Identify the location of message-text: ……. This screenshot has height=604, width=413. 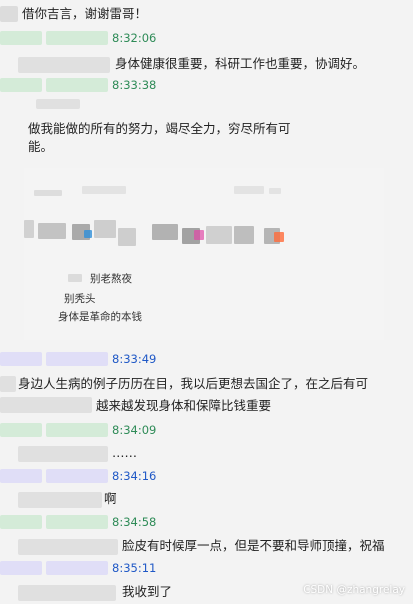
(124, 452).